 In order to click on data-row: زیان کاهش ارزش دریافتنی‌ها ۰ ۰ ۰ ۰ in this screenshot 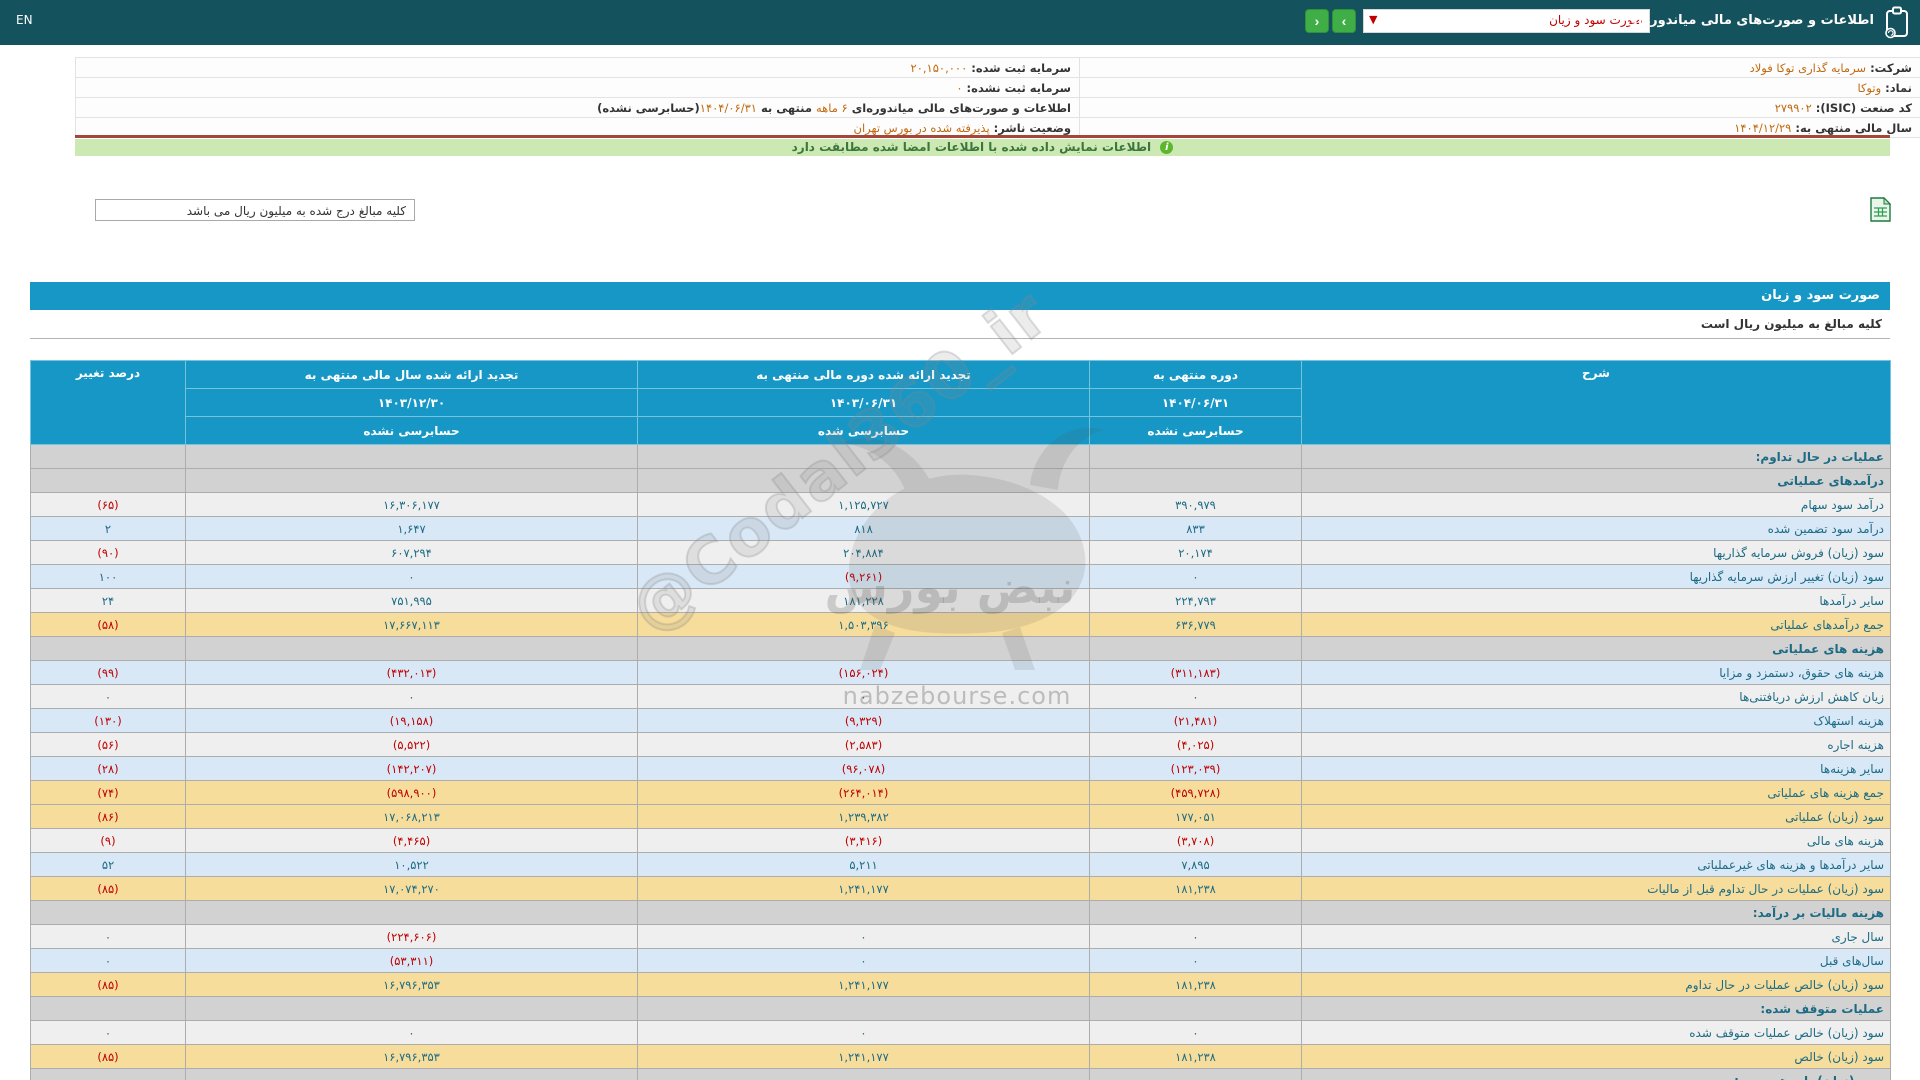, I will do `click(960, 696)`.